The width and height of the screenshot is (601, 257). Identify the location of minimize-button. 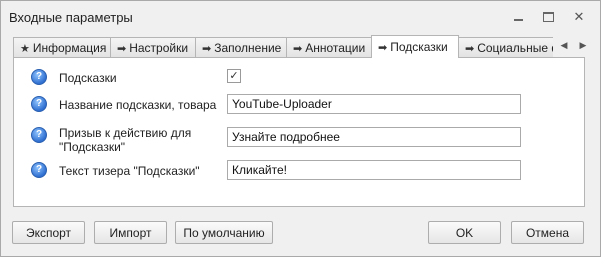
(518, 17).